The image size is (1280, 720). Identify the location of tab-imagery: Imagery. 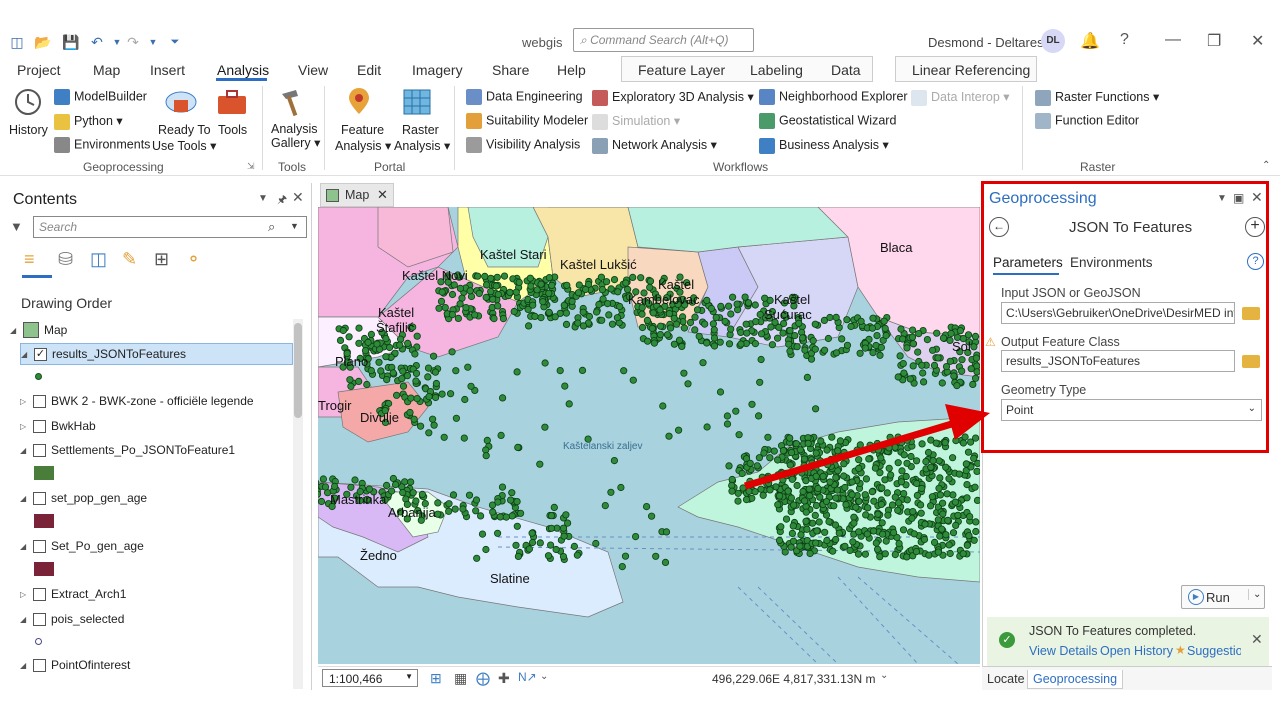
(437, 70).